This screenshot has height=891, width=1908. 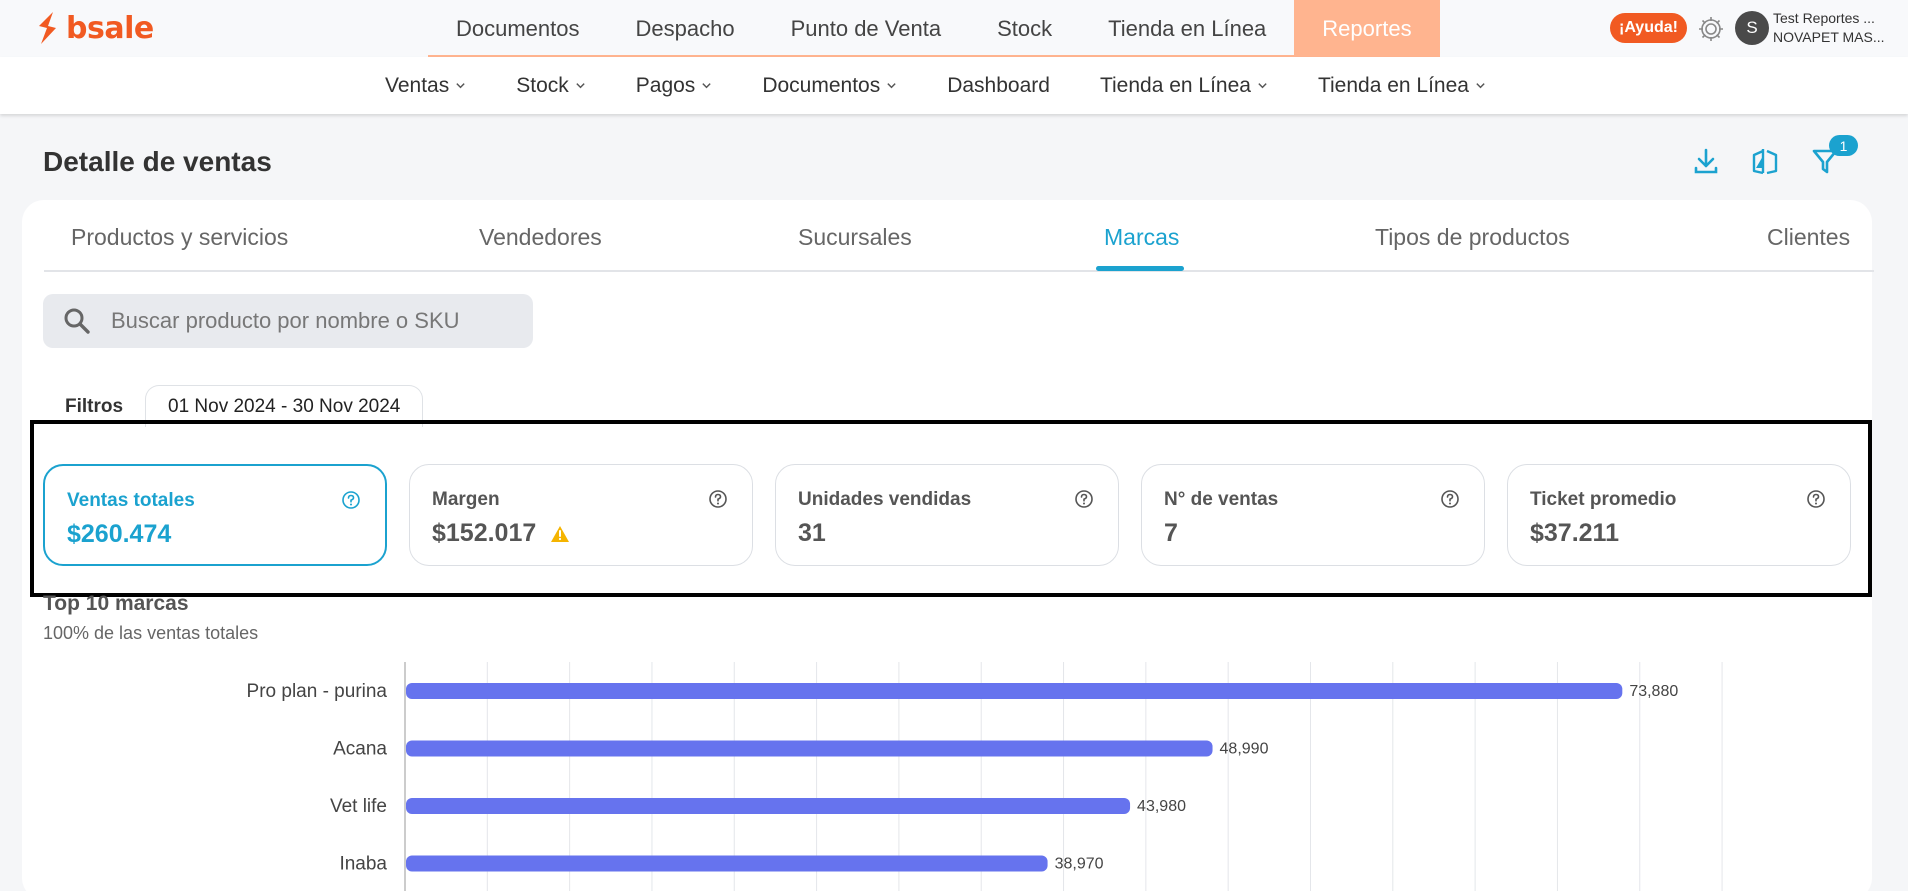 I want to click on bar-vet-life, so click(x=768, y=806).